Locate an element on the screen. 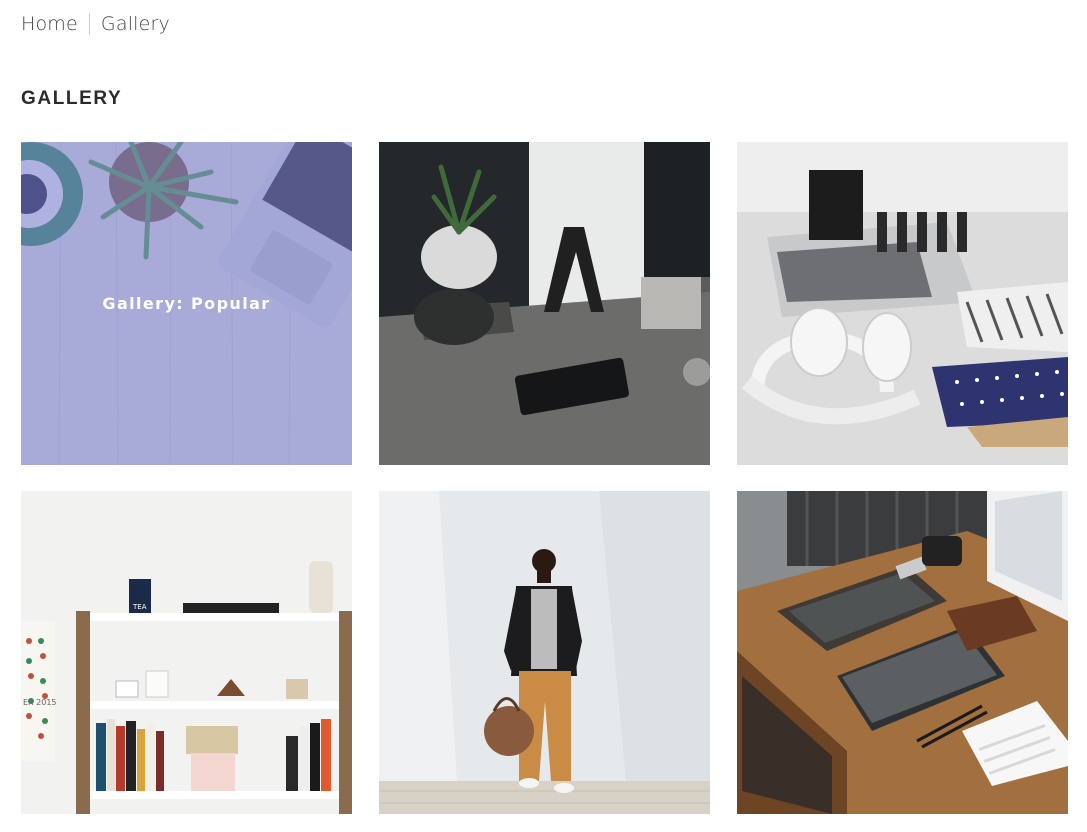 The image size is (1087, 832). gallery-item: Gallery: Popular is located at coordinates (186, 303).